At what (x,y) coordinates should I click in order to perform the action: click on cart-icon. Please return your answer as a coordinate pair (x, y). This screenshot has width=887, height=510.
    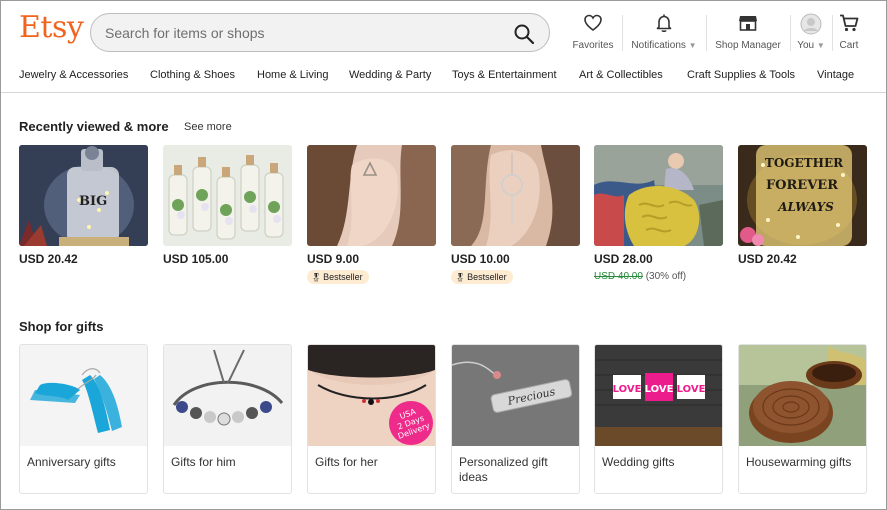
    Looking at the image, I should click on (849, 24).